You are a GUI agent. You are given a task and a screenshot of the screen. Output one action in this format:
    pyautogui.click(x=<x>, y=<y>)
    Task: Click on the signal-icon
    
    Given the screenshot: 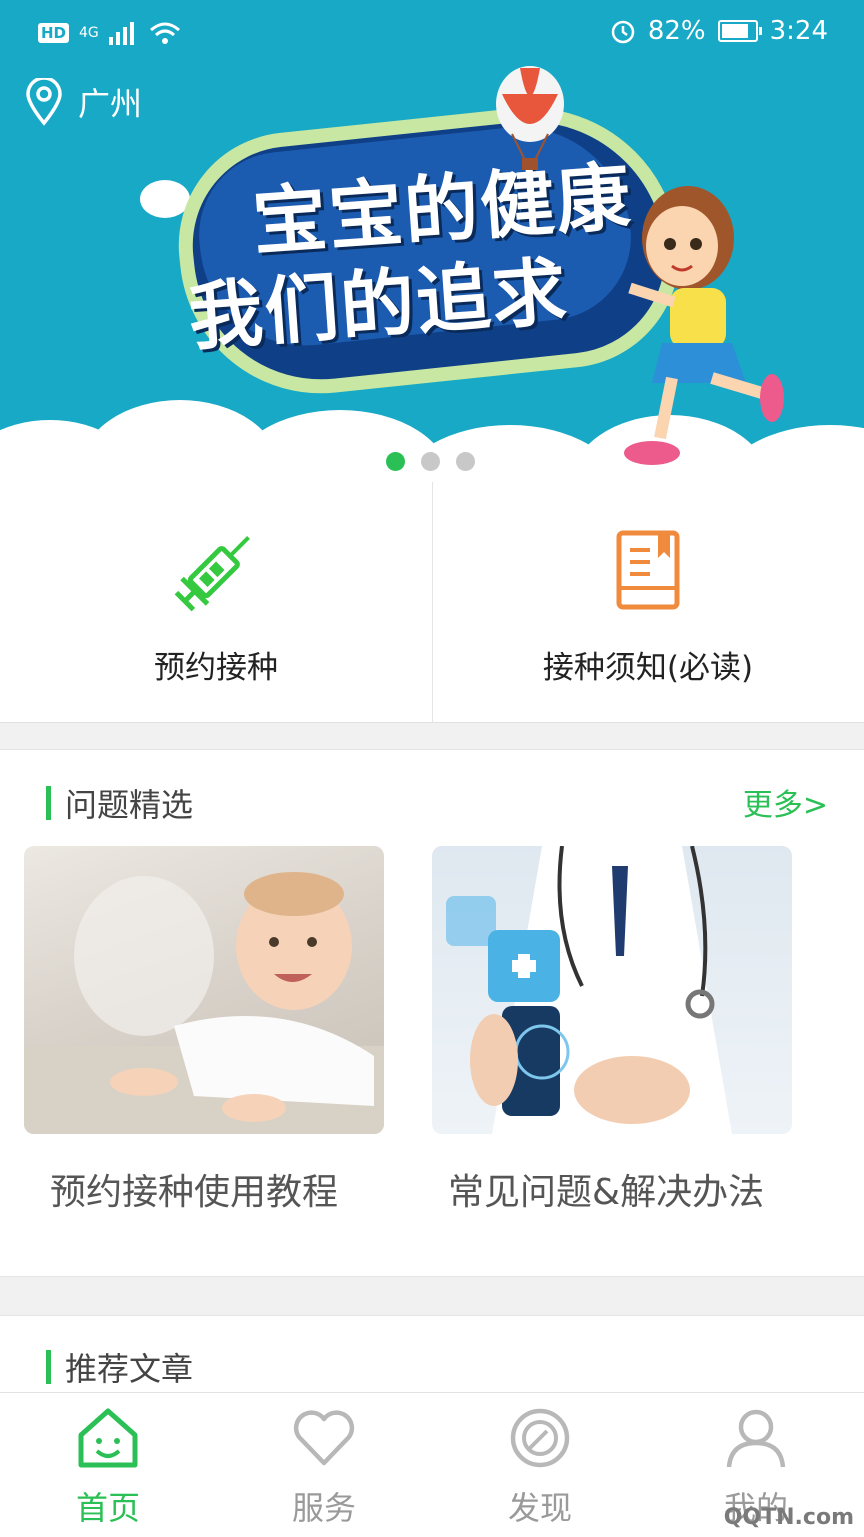 What is the action you would take?
    pyautogui.click(x=121, y=33)
    